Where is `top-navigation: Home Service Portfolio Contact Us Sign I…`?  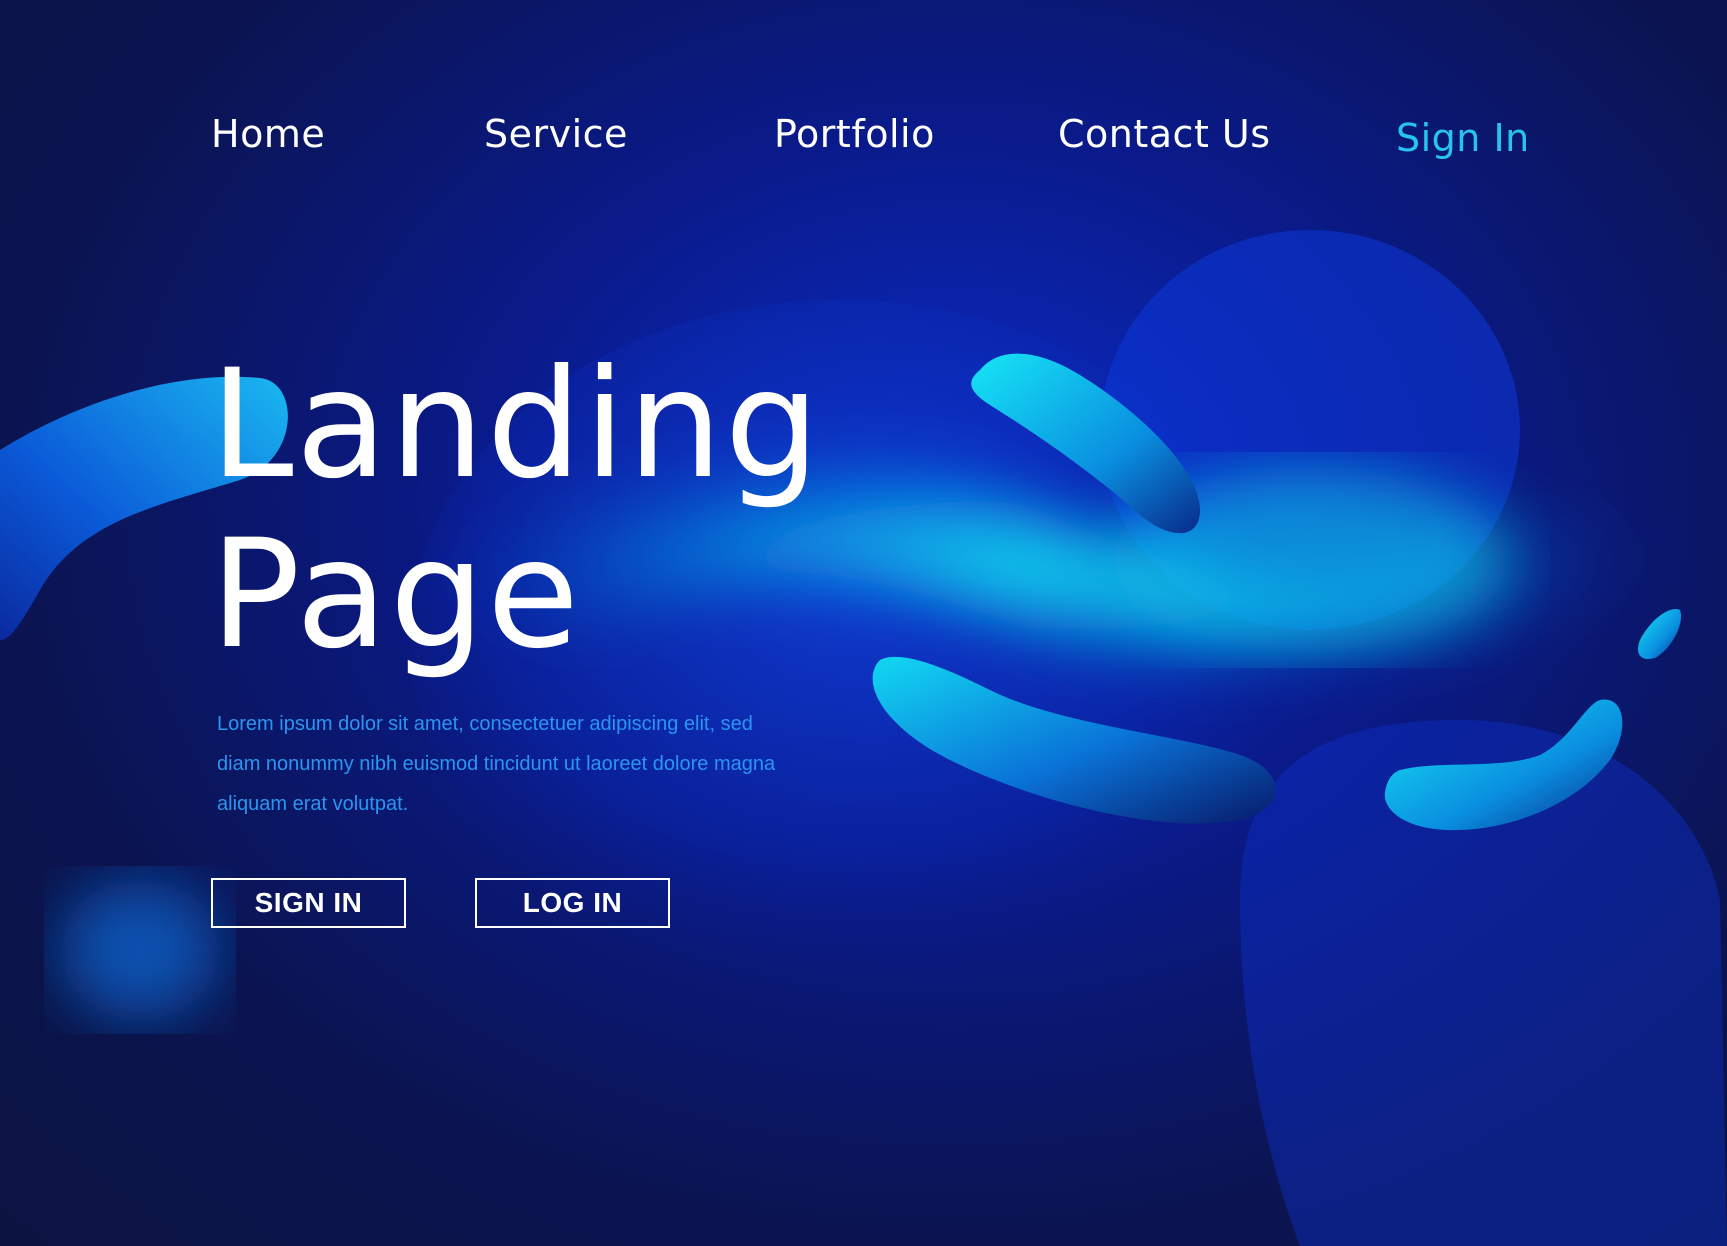 top-navigation: Home Service Portfolio Contact Us Sign I… is located at coordinates (863, 142).